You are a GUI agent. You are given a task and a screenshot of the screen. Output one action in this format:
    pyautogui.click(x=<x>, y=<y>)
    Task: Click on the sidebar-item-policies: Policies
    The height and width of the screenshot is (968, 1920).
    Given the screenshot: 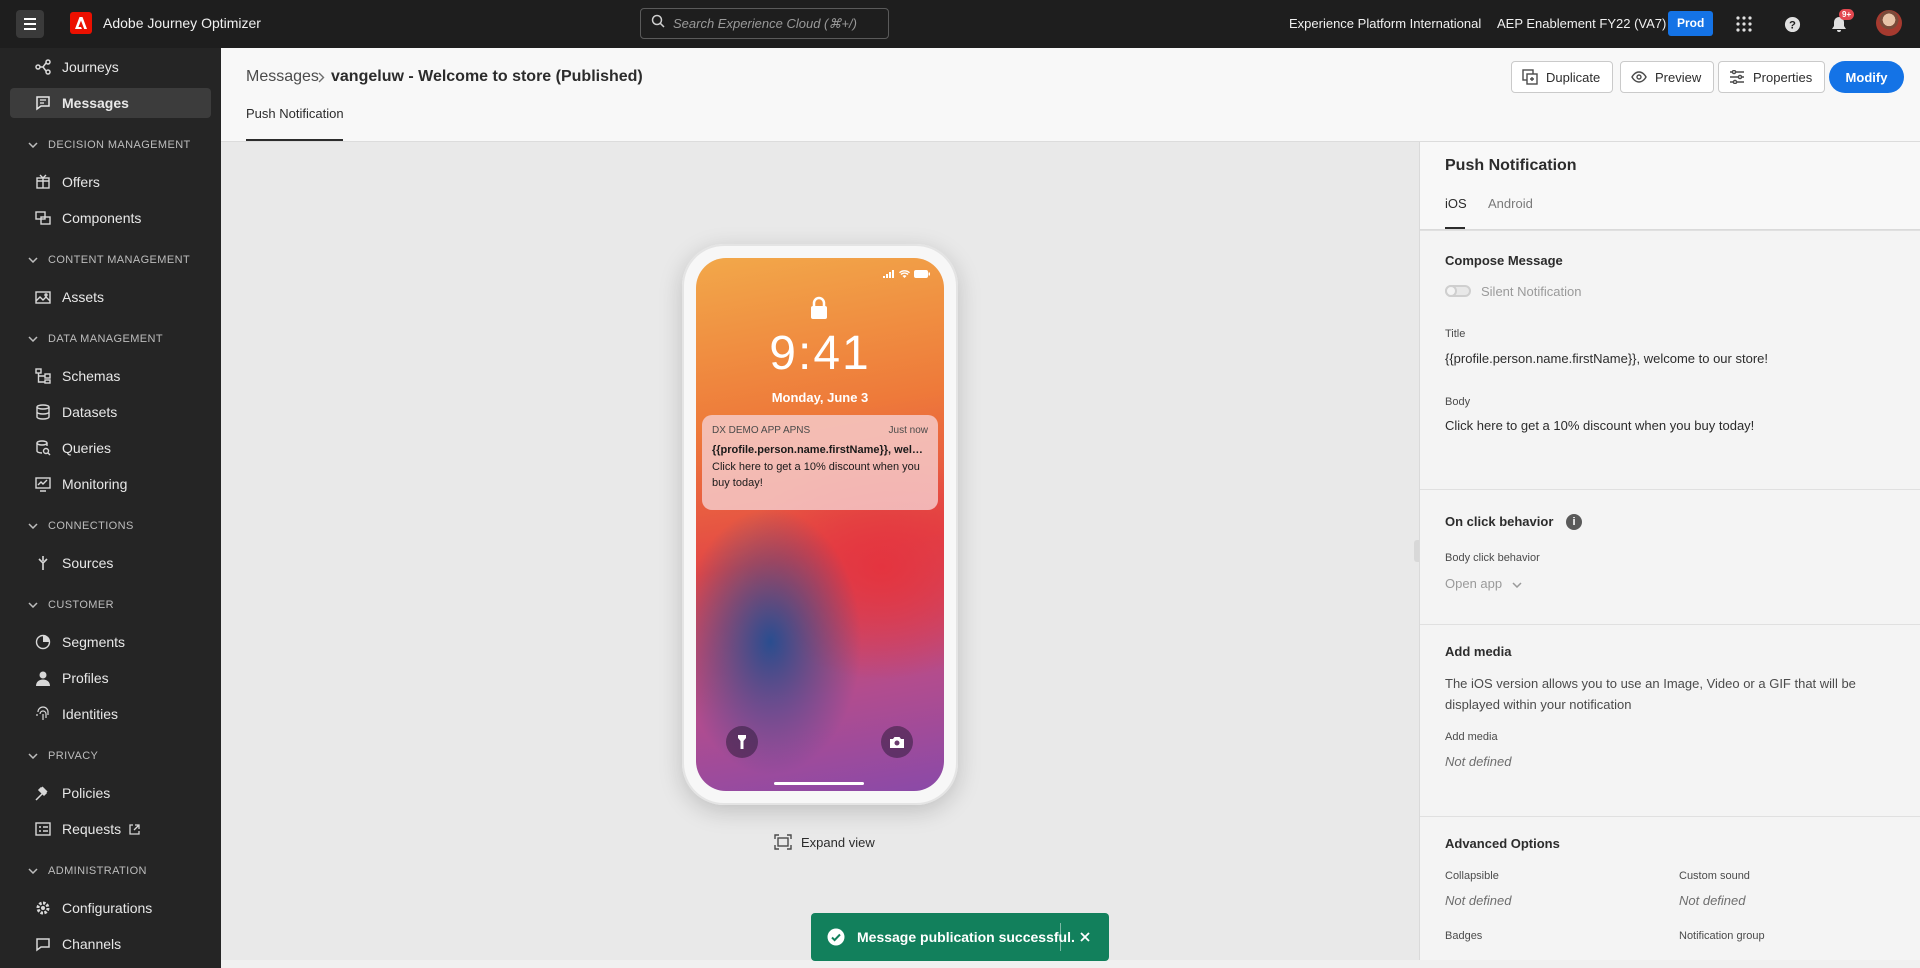 What is the action you would take?
    pyautogui.click(x=110, y=793)
    